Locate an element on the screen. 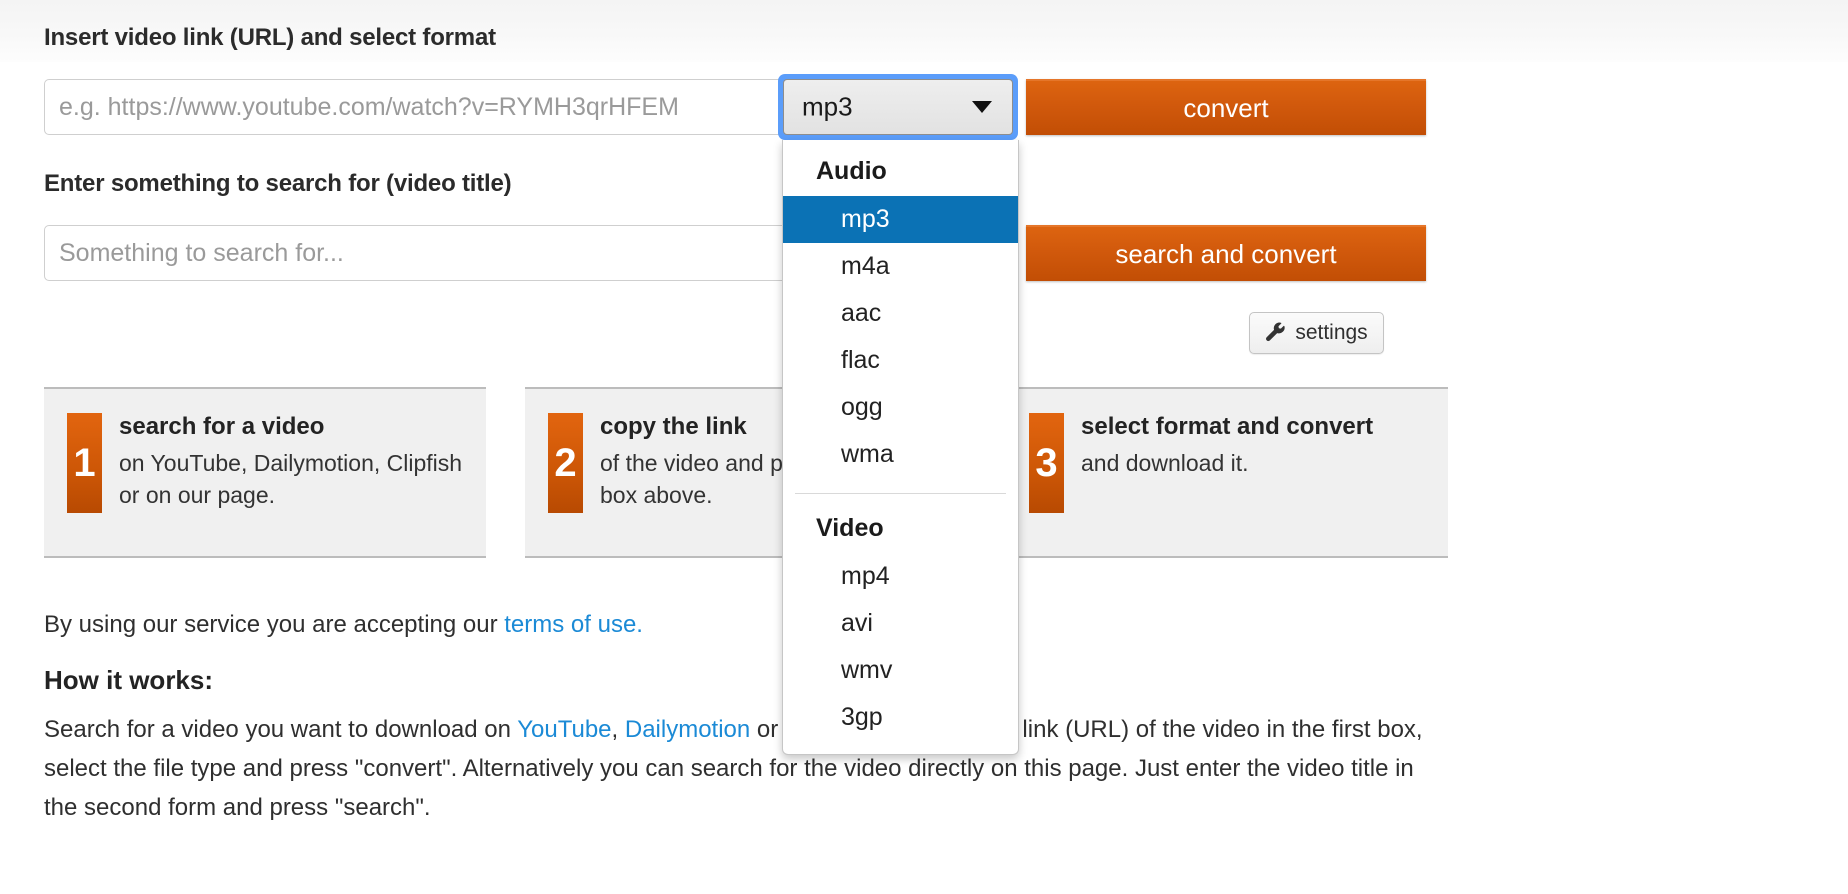  step-description: and download it. is located at coordinates (1165, 462).